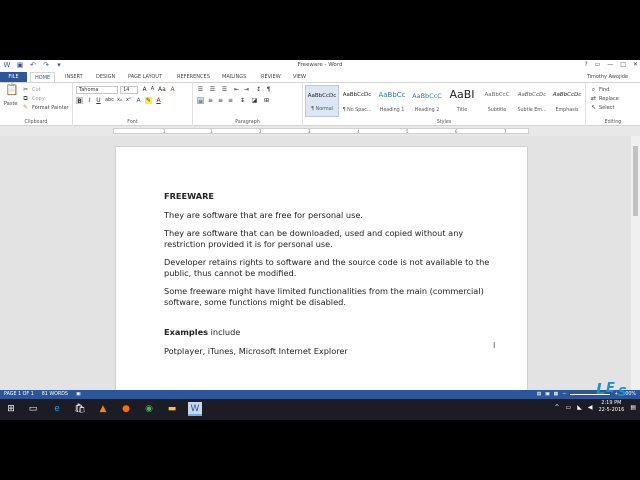 The image size is (640, 480). I want to click on tab-design: DESIGN, so click(105, 77).